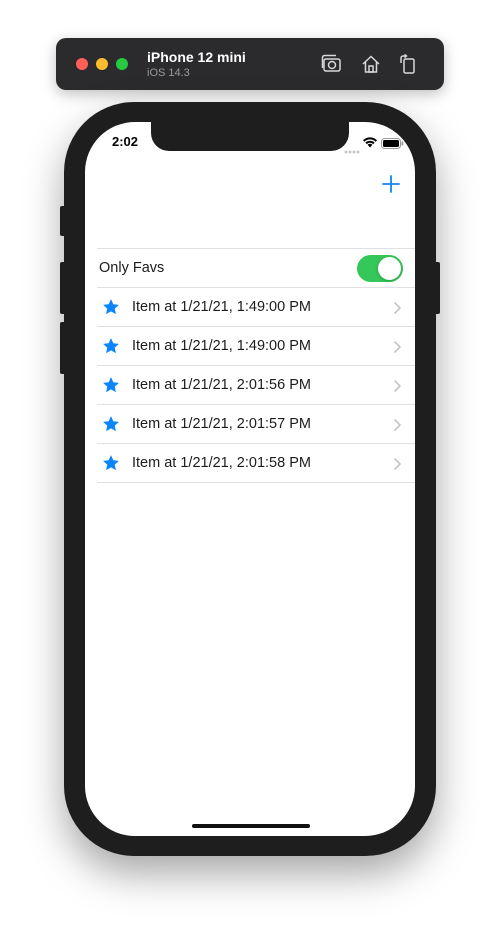 This screenshot has width=500, height=931. I want to click on os-version: iOS 14.3, so click(168, 73).